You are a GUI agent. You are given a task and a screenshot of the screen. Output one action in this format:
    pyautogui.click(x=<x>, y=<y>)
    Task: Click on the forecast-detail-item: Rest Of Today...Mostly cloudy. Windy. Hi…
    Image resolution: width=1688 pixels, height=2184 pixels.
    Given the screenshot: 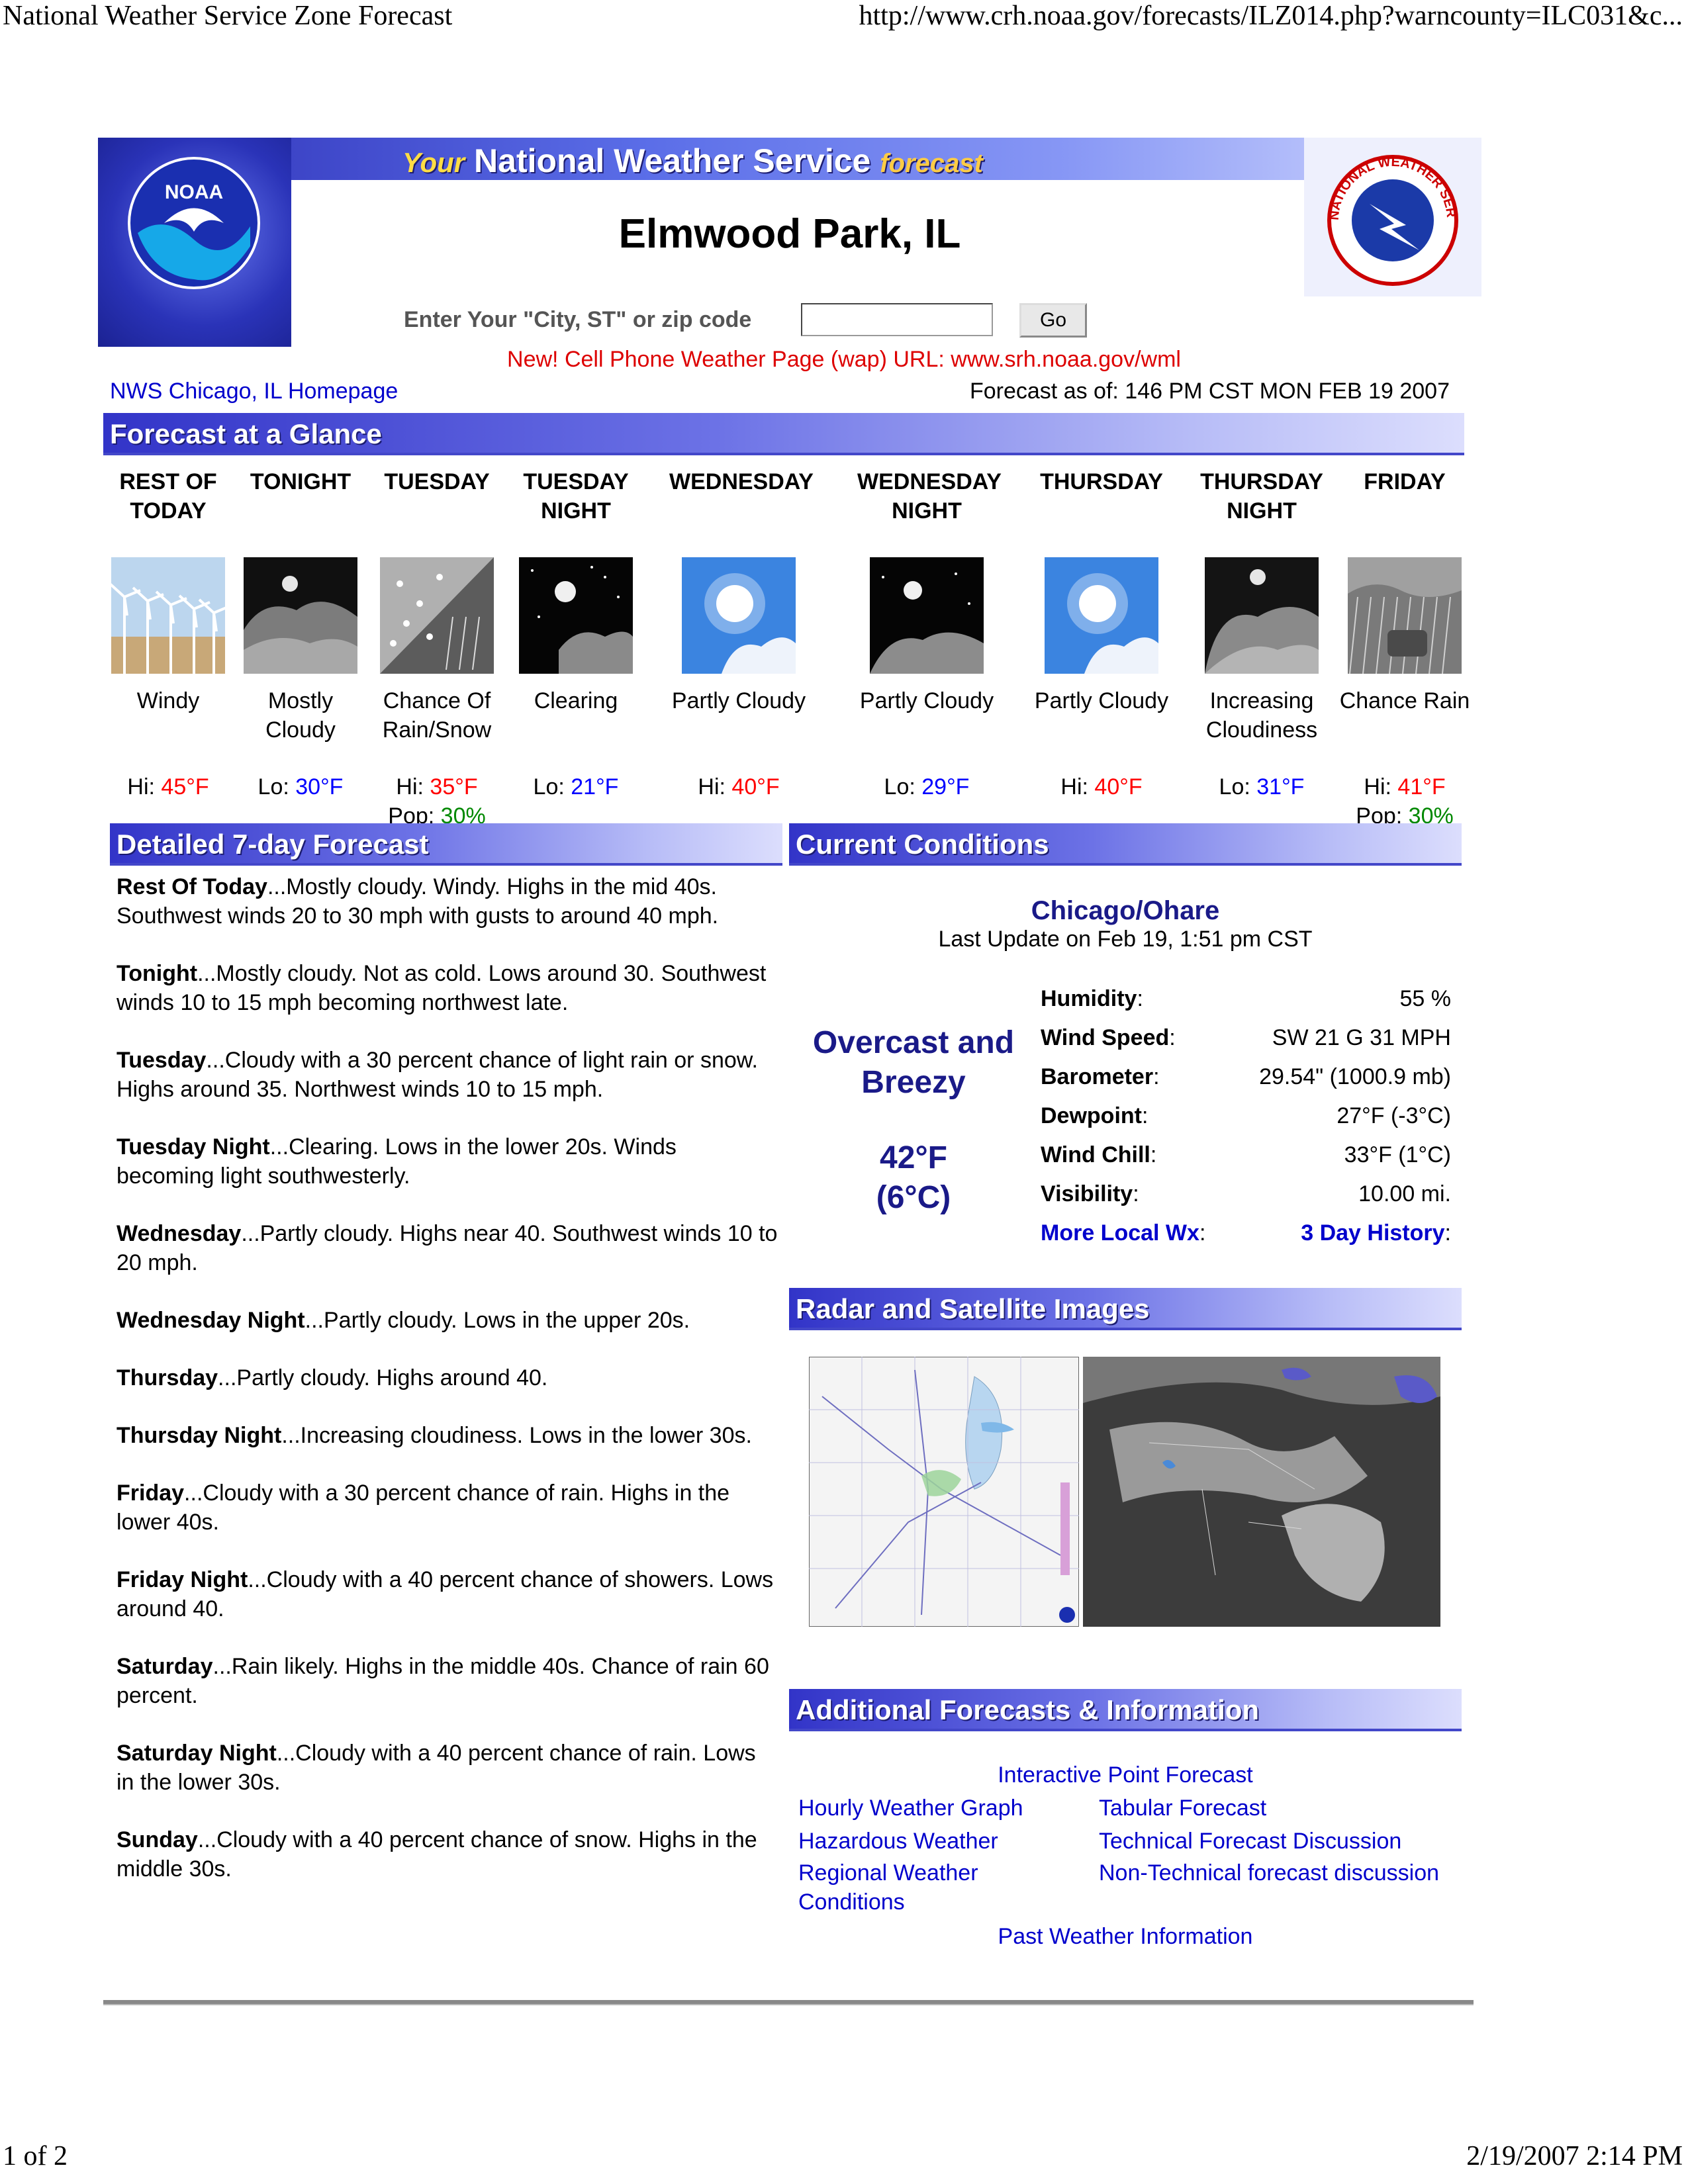 What is the action you would take?
    pyautogui.click(x=418, y=901)
    